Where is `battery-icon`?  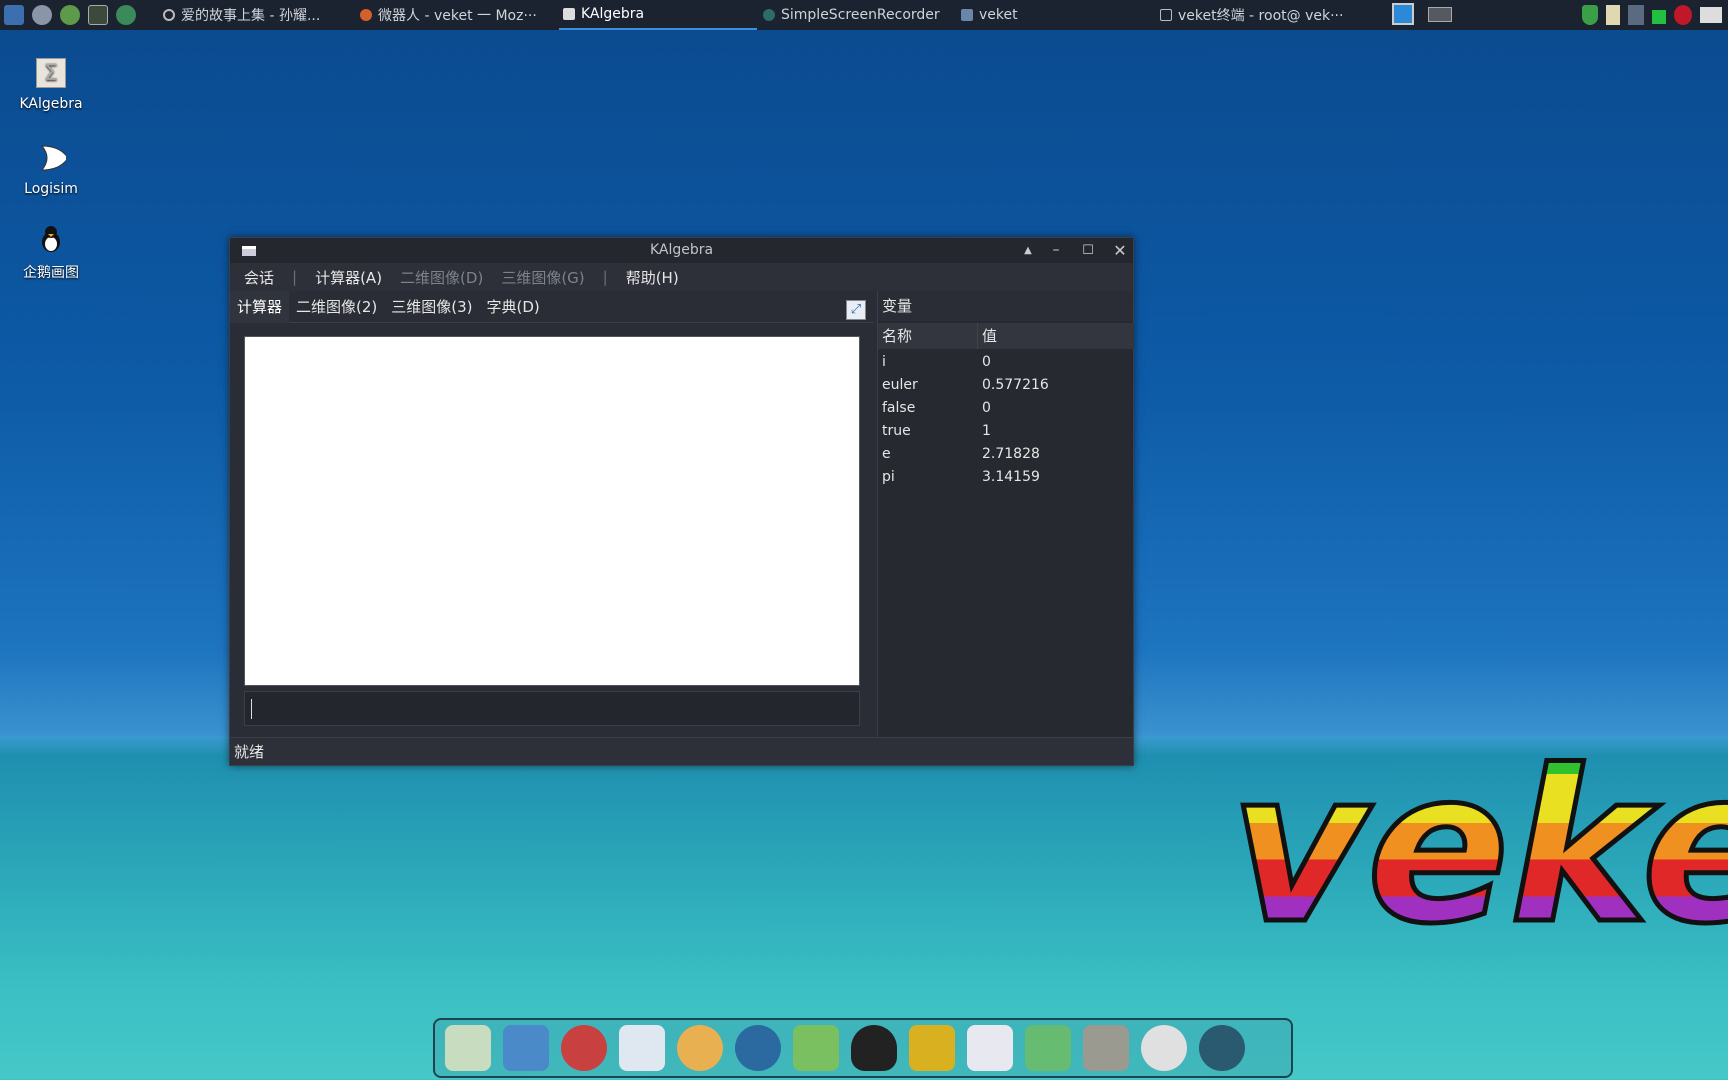
battery-icon is located at coordinates (1659, 17).